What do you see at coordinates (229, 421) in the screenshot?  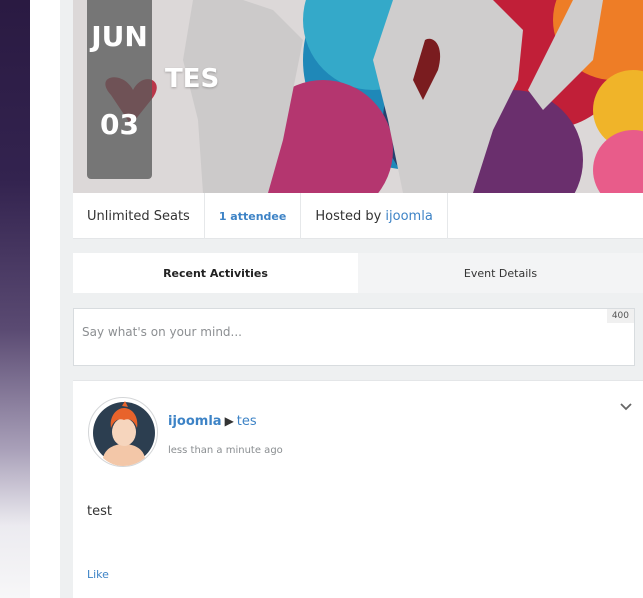 I see `triangle-right-icon: ▶` at bounding box center [229, 421].